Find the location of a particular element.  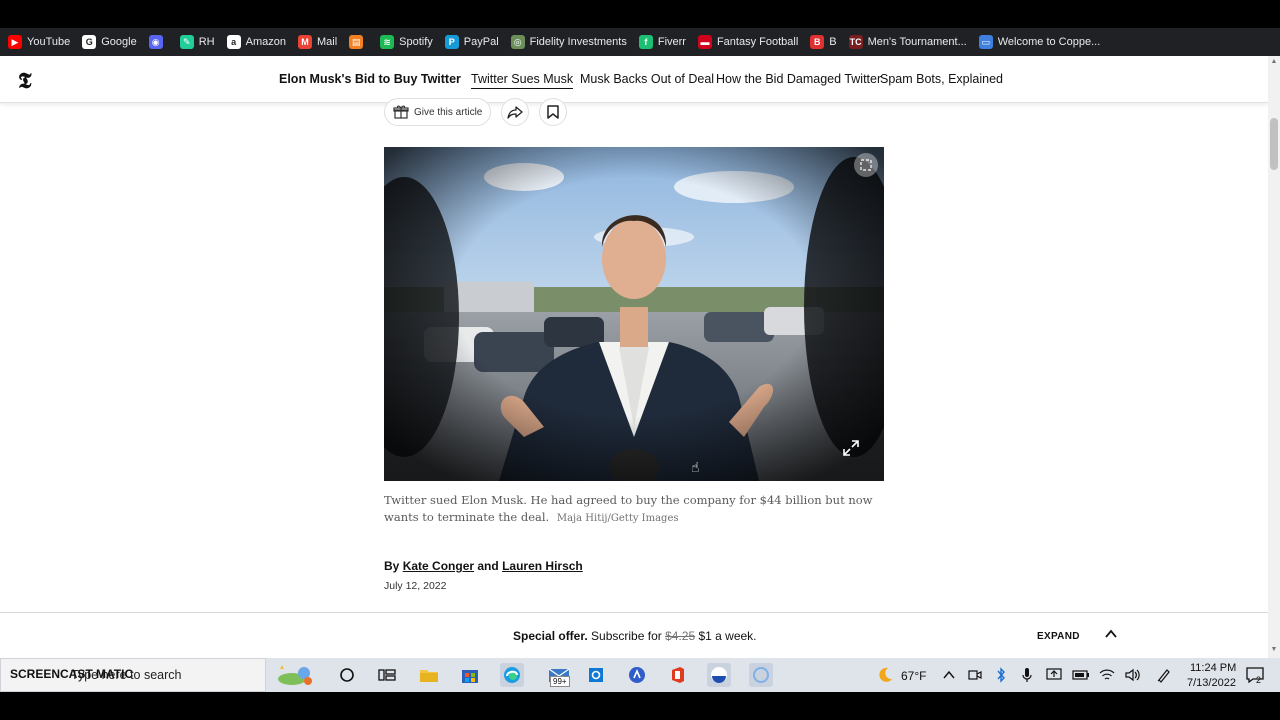

bottom-letterbox is located at coordinates (640, 706).